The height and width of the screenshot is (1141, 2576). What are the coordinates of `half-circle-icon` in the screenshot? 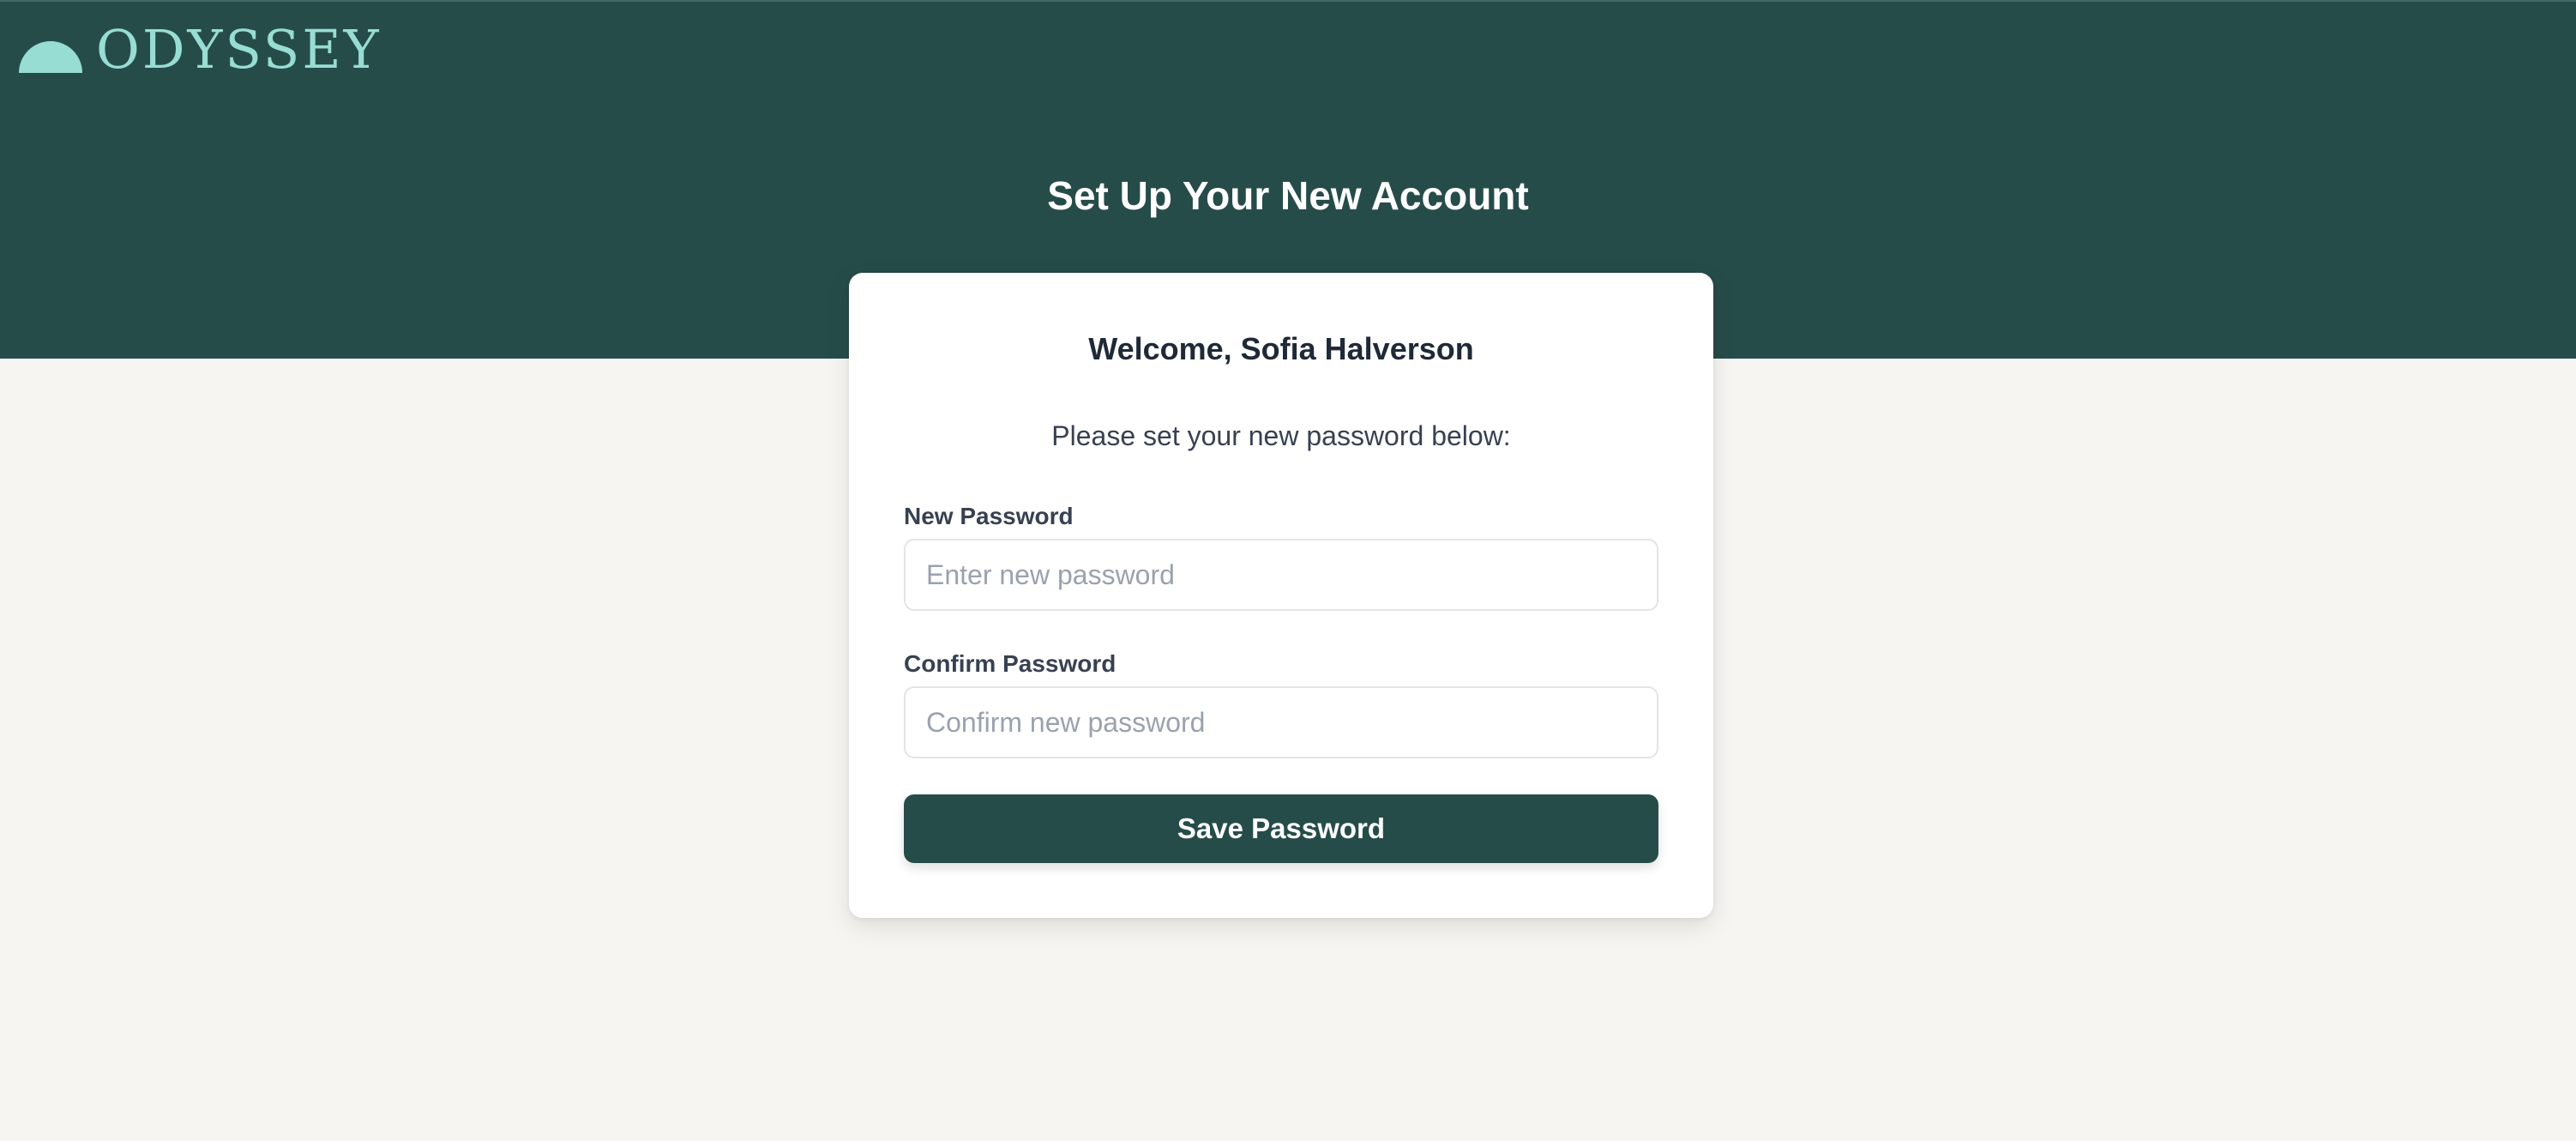 It's located at (50, 57).